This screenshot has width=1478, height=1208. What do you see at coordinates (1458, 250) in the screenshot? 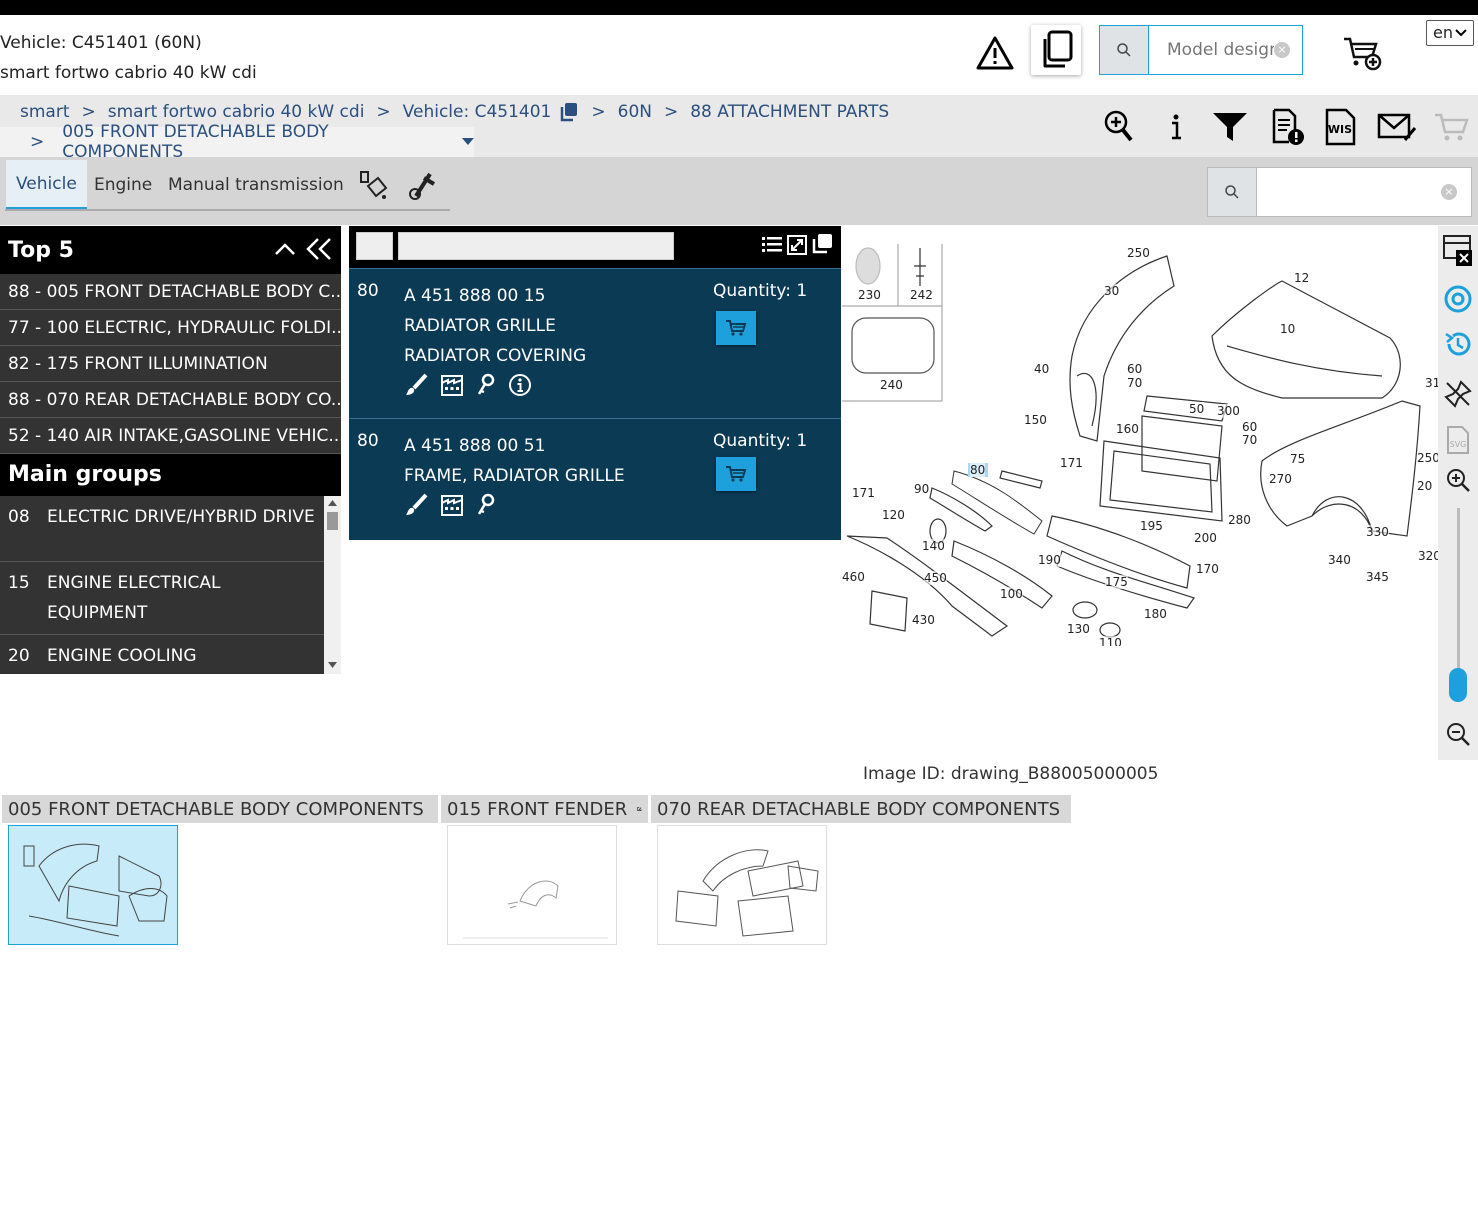
I see `close-drawing-icon` at bounding box center [1458, 250].